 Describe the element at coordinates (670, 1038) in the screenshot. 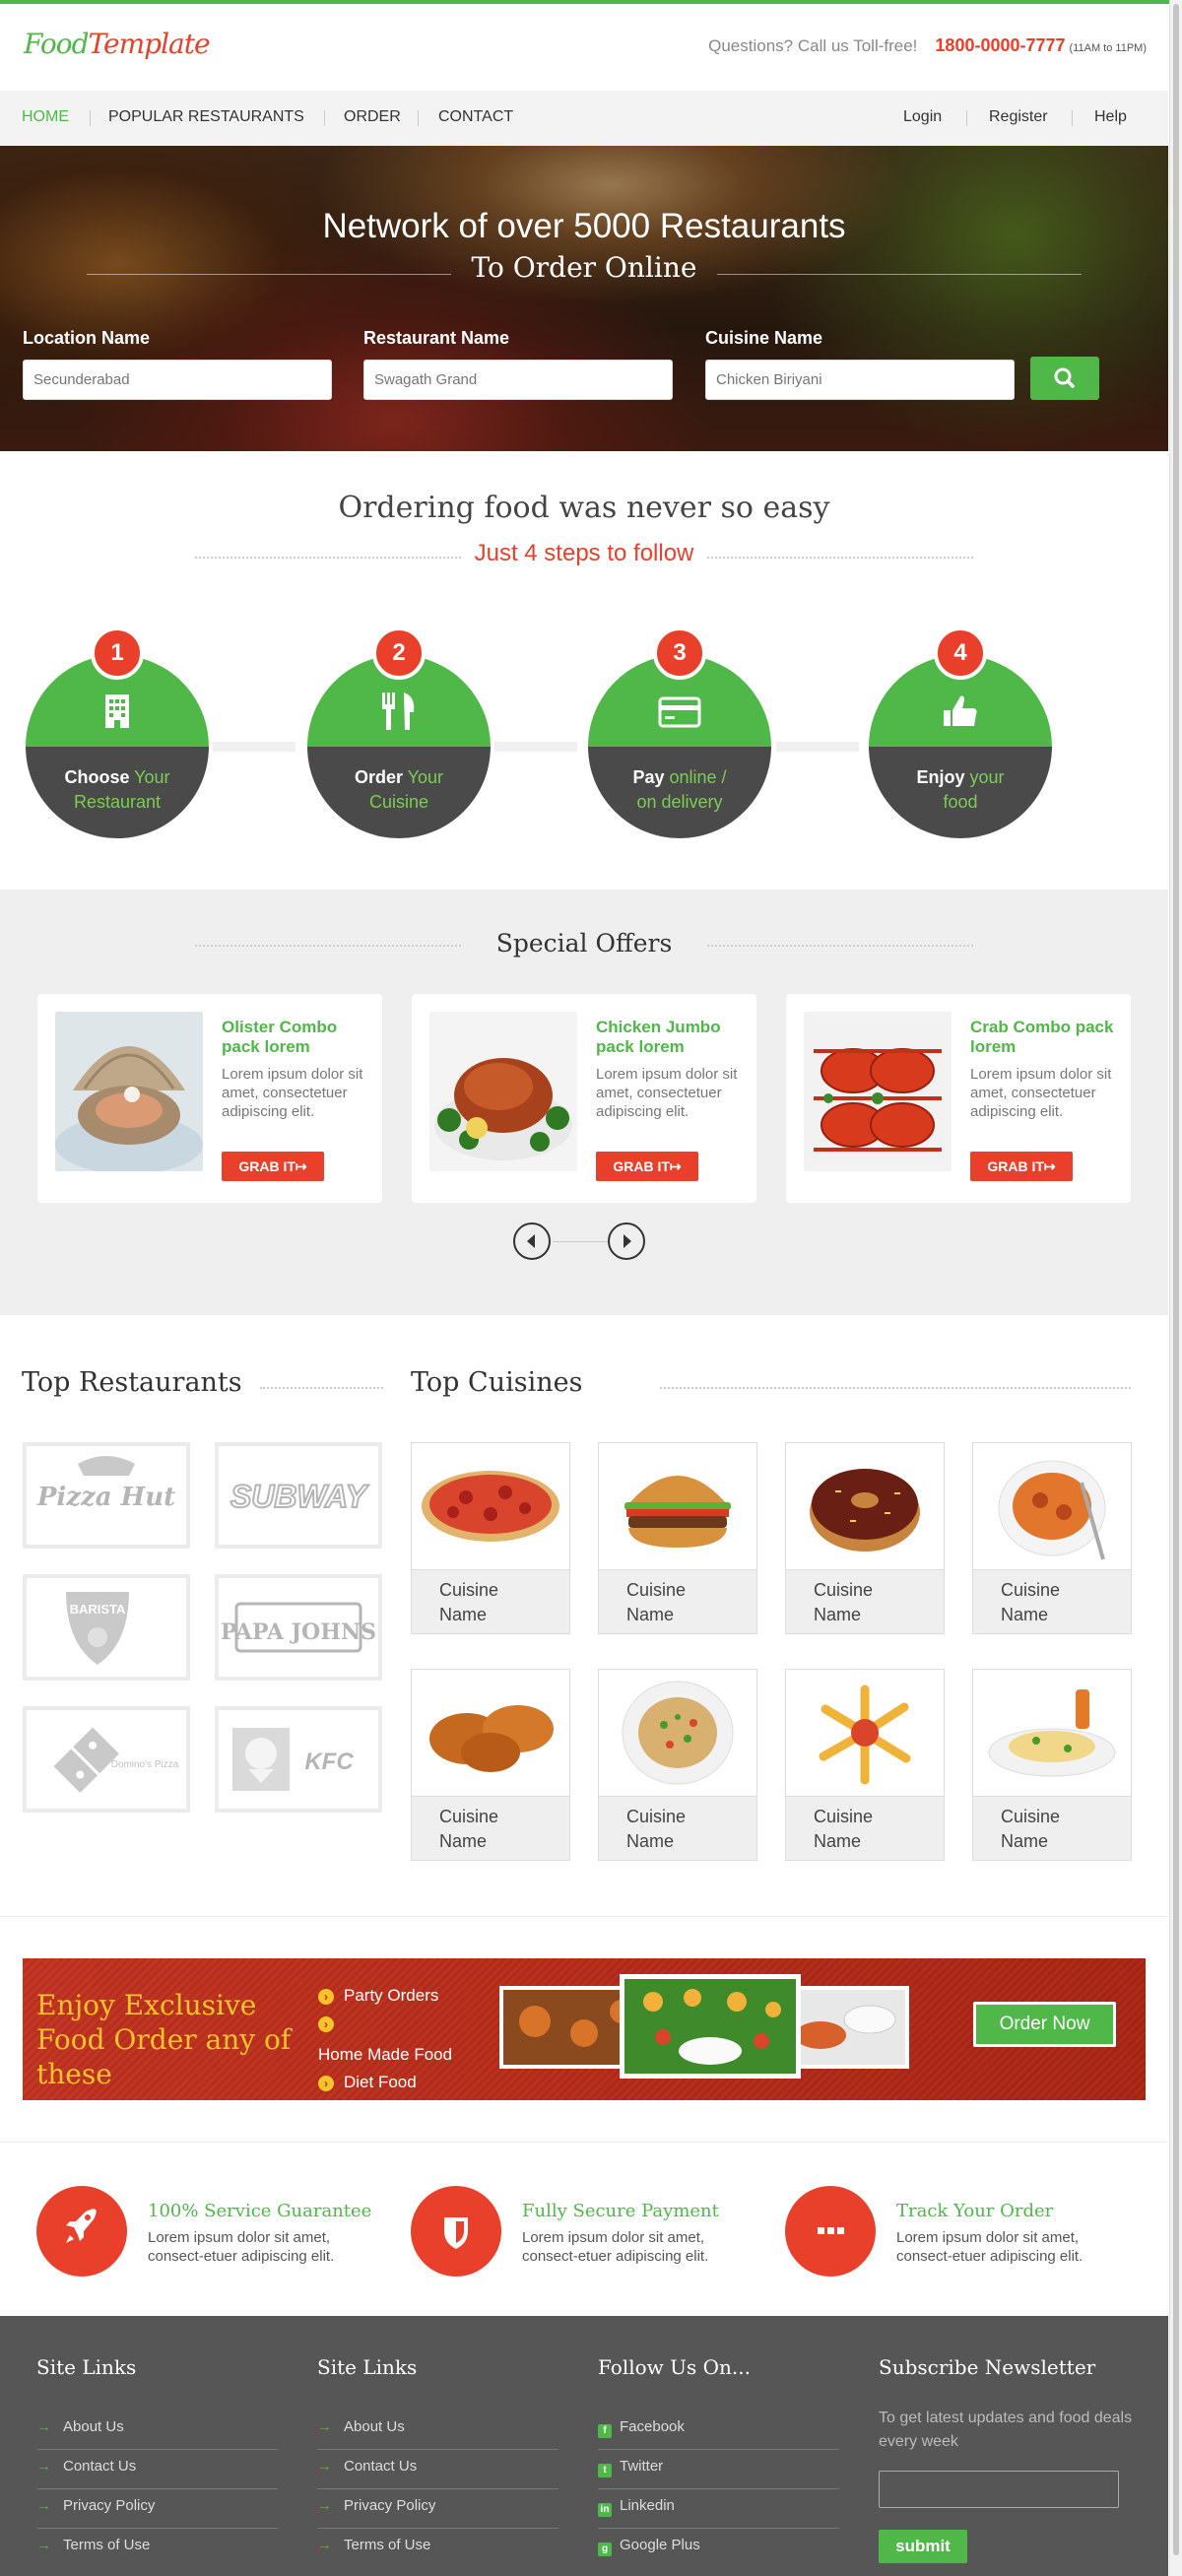

I see `offer-title: Chicken Jumbo pack lorem` at that location.